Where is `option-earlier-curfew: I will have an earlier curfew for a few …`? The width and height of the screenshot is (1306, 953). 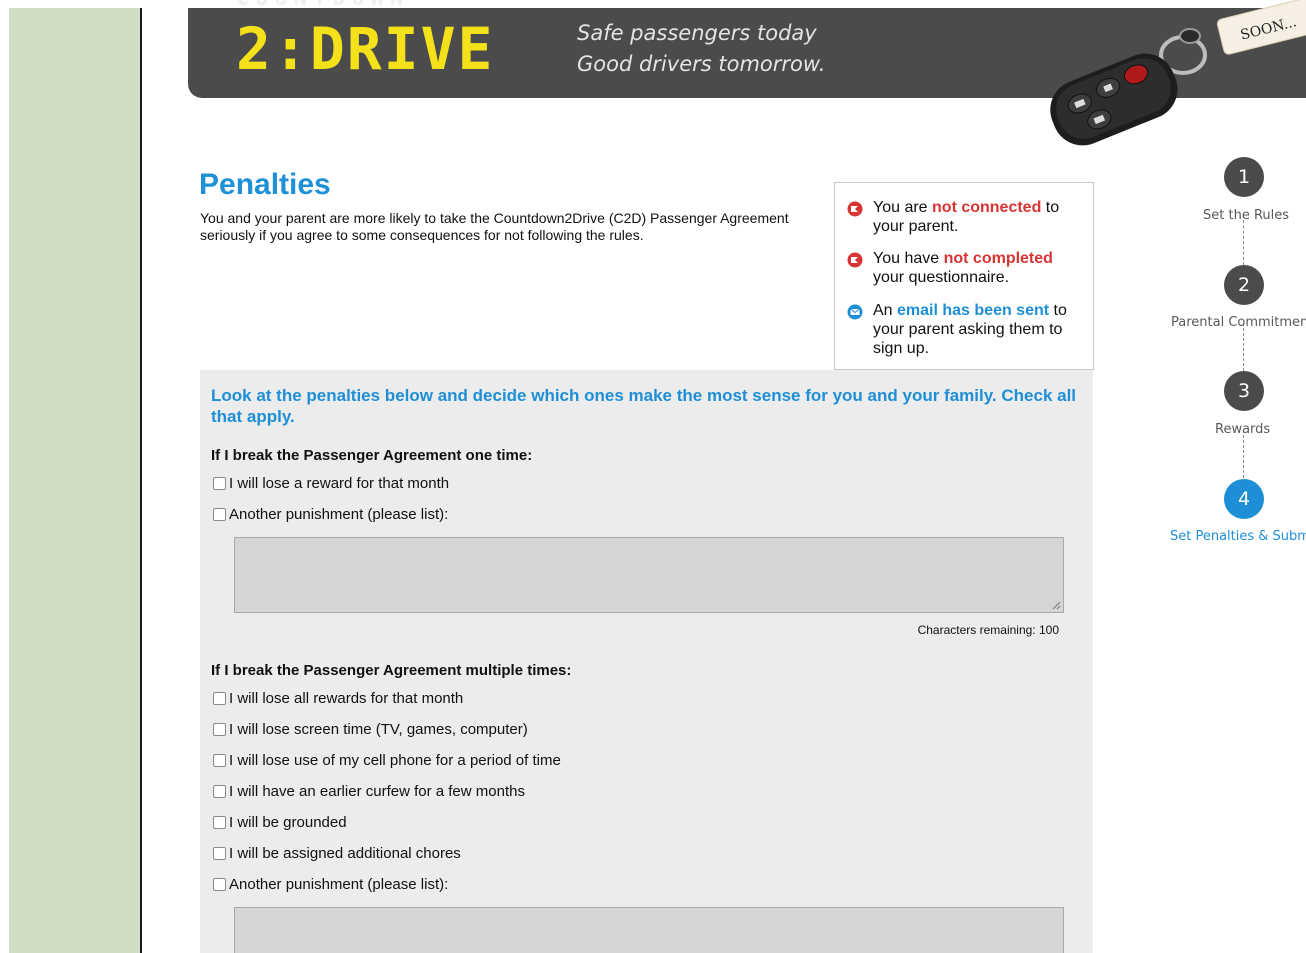 option-earlier-curfew: I will have an earlier curfew for a few … is located at coordinates (369, 791).